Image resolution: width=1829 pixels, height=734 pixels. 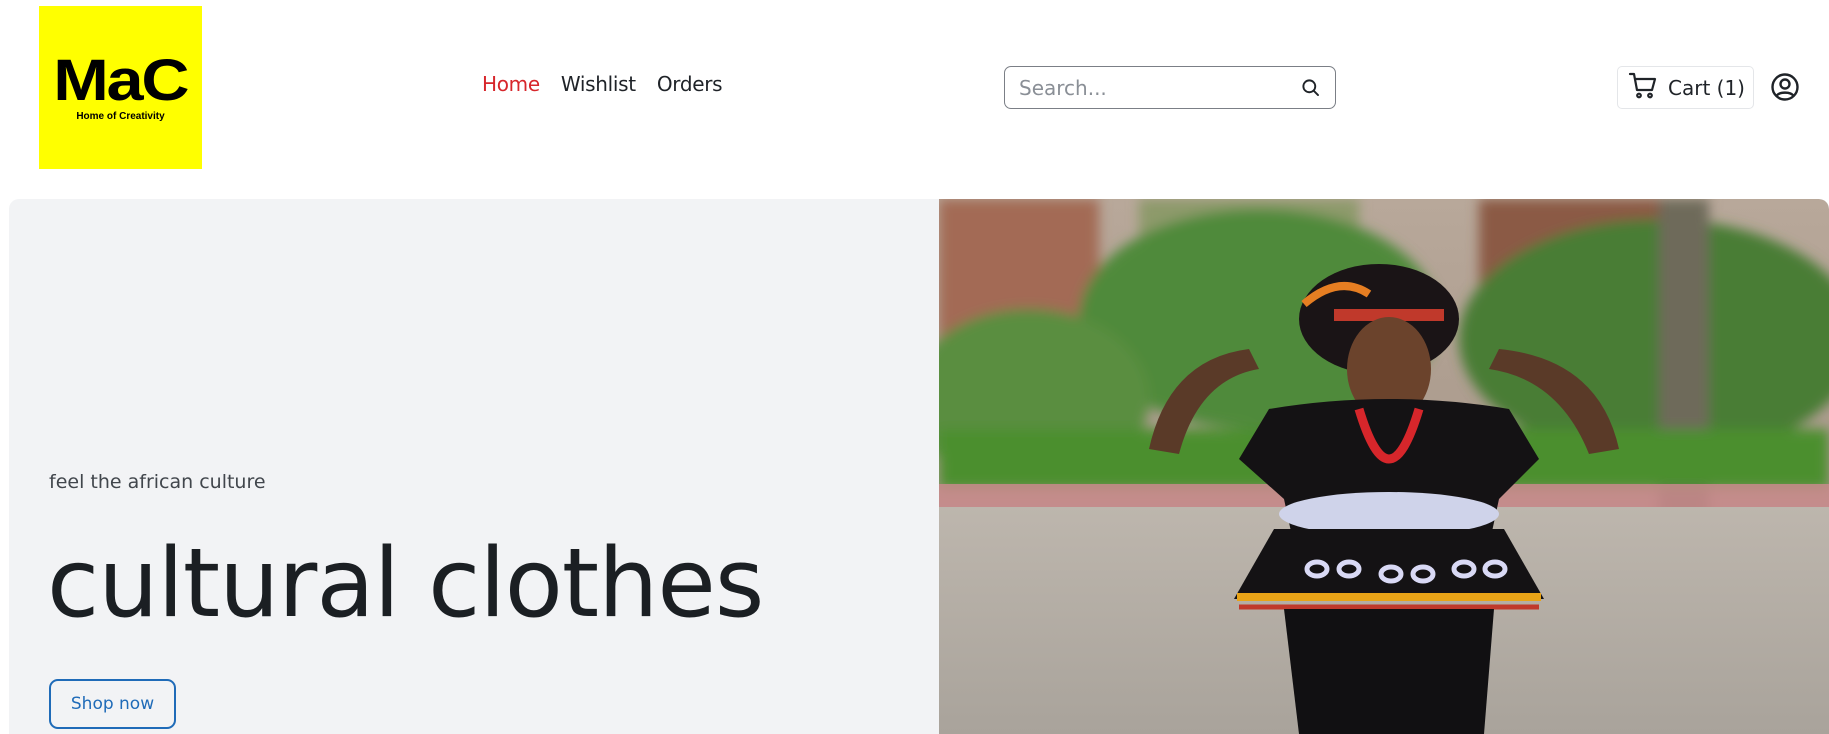 What do you see at coordinates (598, 84) in the screenshot?
I see `nav-link-wishlist: Wishlist` at bounding box center [598, 84].